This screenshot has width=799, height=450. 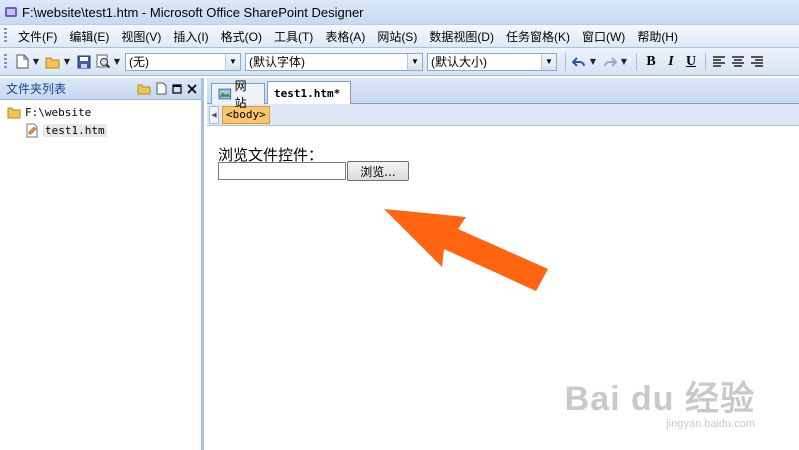 I want to click on bold-button: B, so click(x=651, y=62).